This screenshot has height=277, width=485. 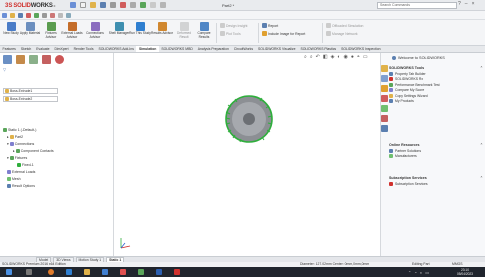 I want to click on tab-simulation: Simulation, so click(x=147, y=49).